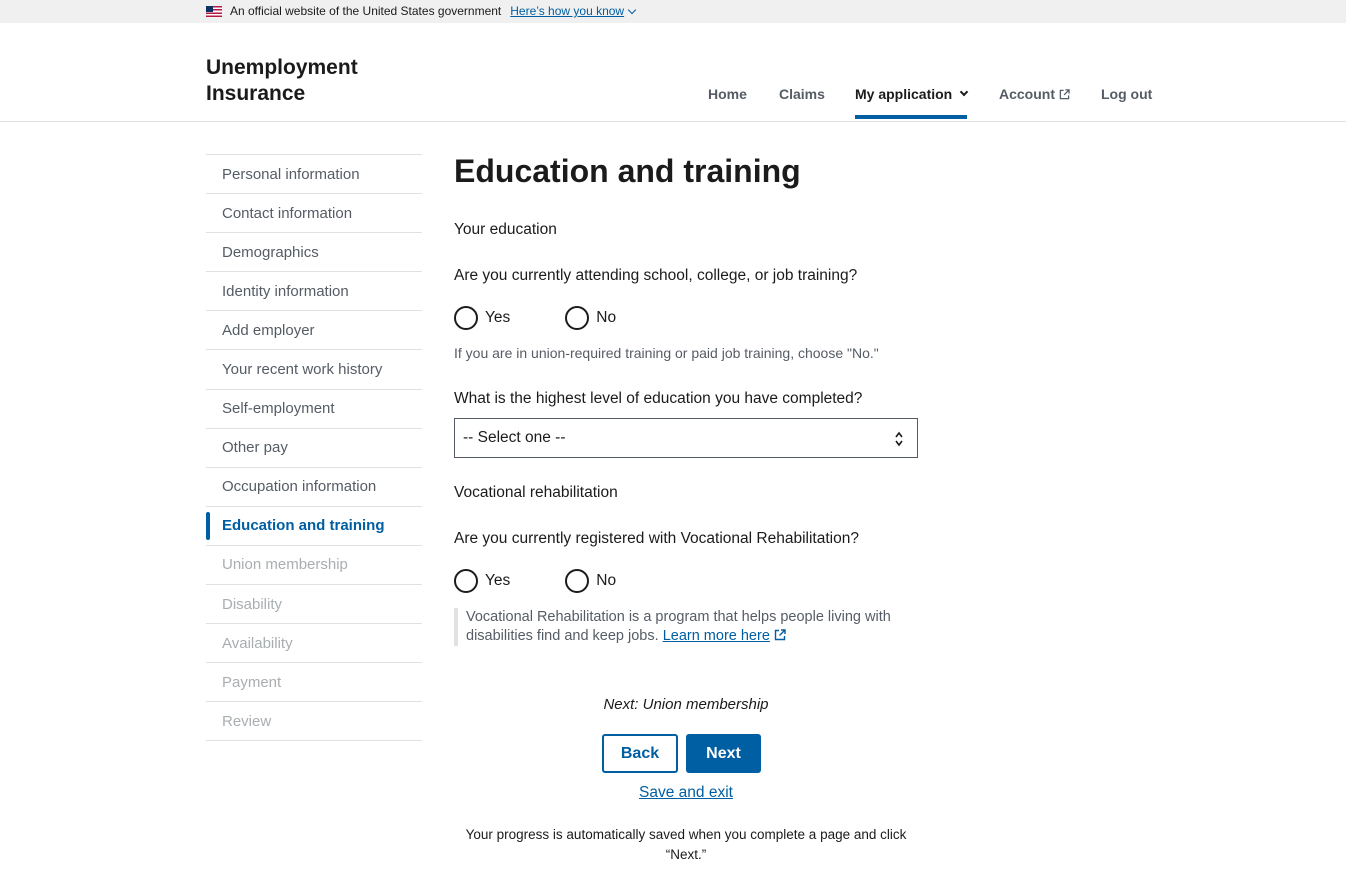  What do you see at coordinates (314, 722) in the screenshot?
I see `sidebar-item-review: Review` at bounding box center [314, 722].